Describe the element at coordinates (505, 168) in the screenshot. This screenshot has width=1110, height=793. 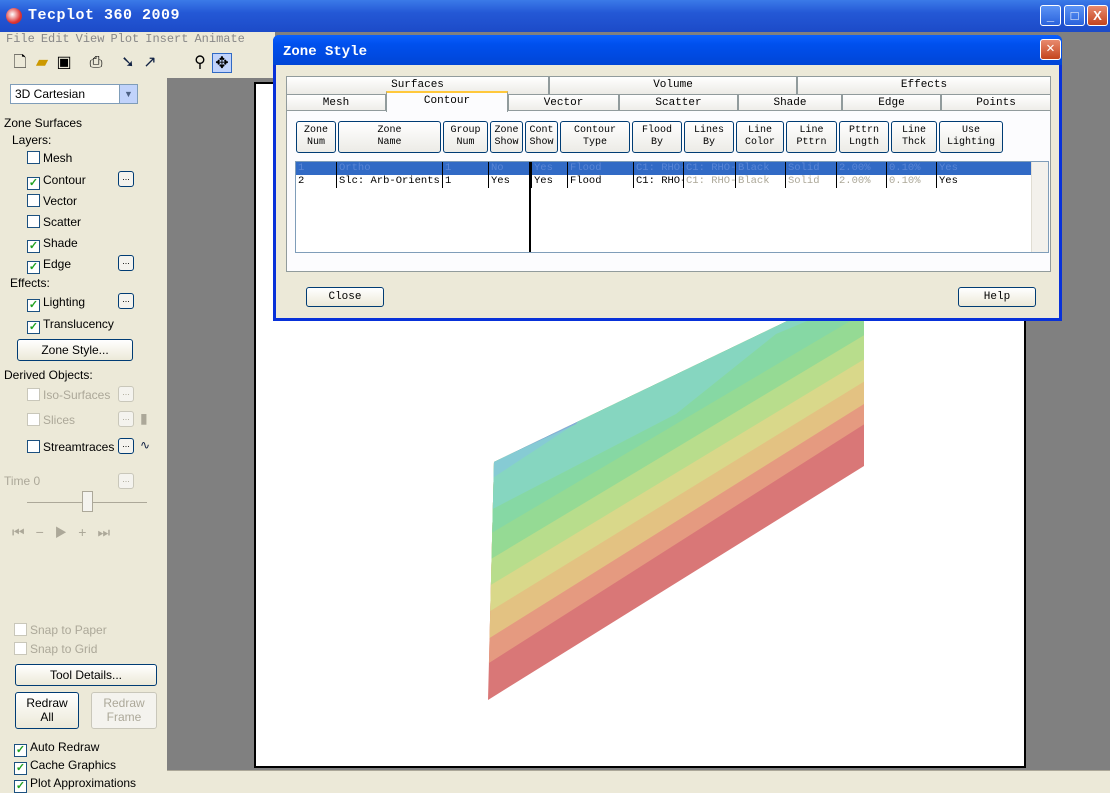
I see `cell: No` at that location.